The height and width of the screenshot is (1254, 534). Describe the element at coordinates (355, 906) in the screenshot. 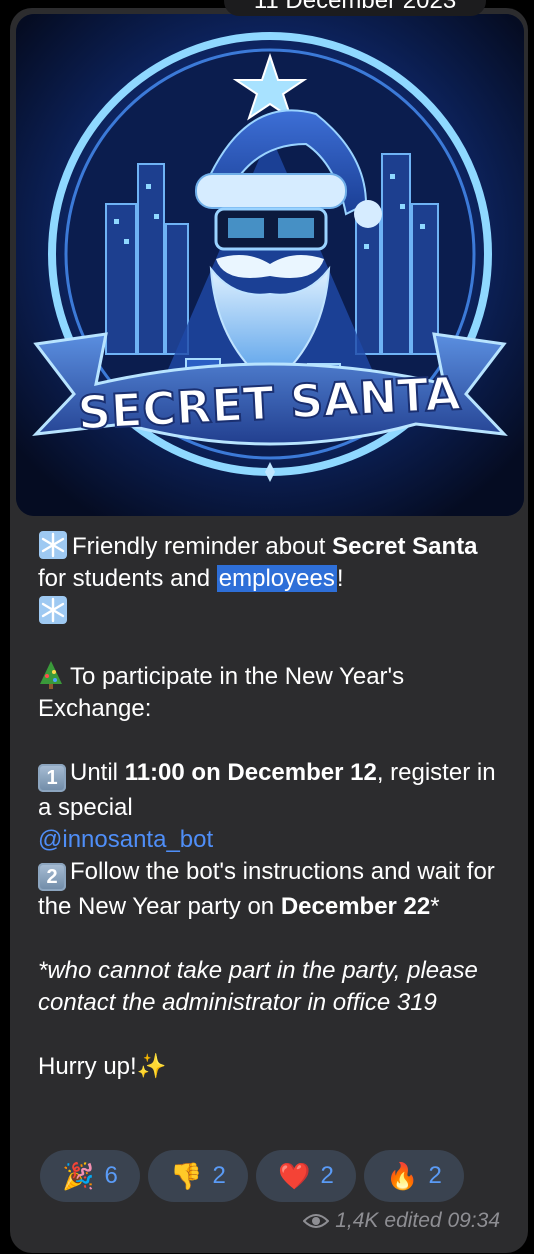

I see `step2-date: December 22` at that location.